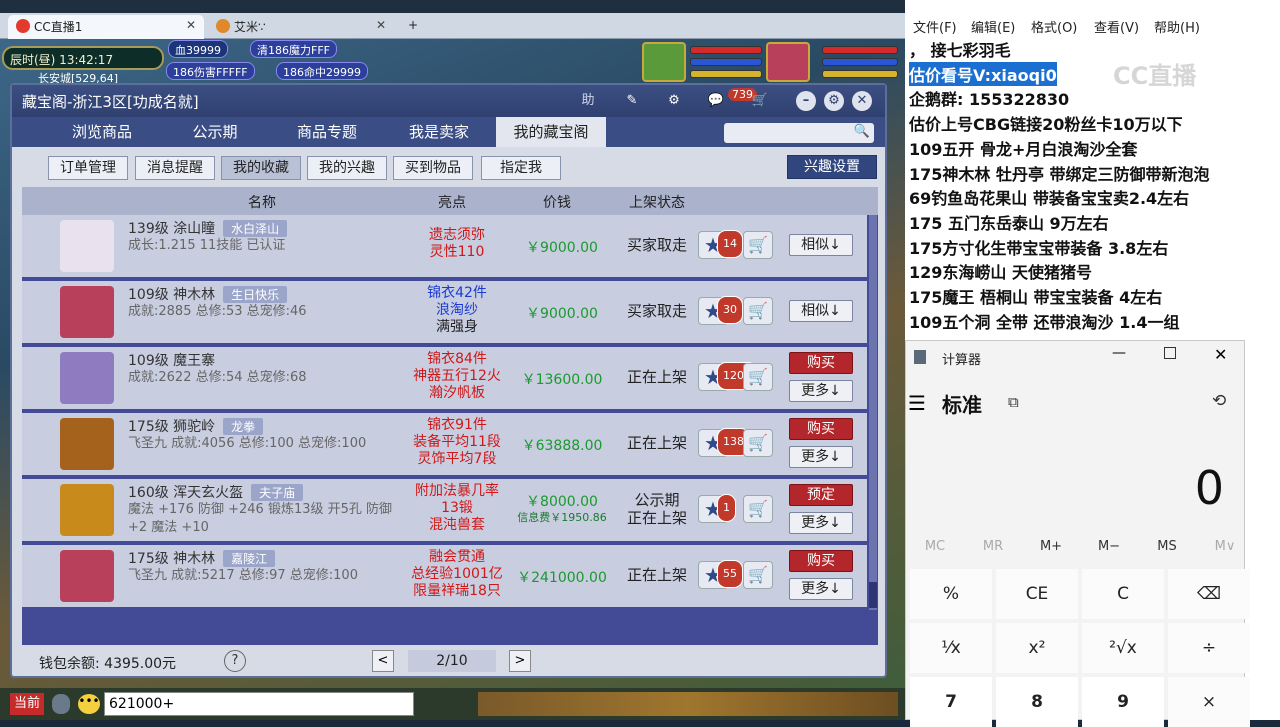  Describe the element at coordinates (799, 133) in the screenshot. I see `search-input: 🔍` at that location.